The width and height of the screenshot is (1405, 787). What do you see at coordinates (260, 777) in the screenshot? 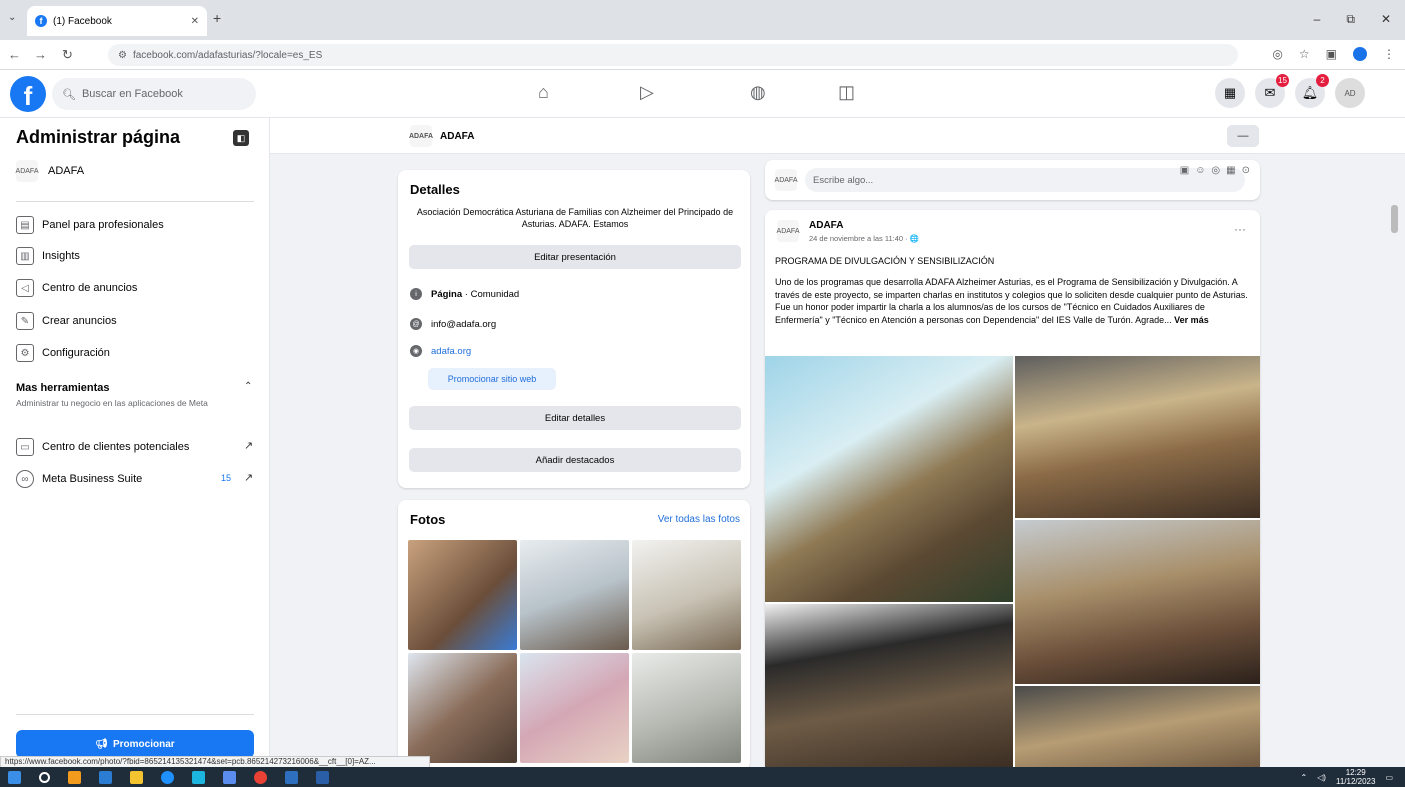
I see `chrome-icon` at bounding box center [260, 777].